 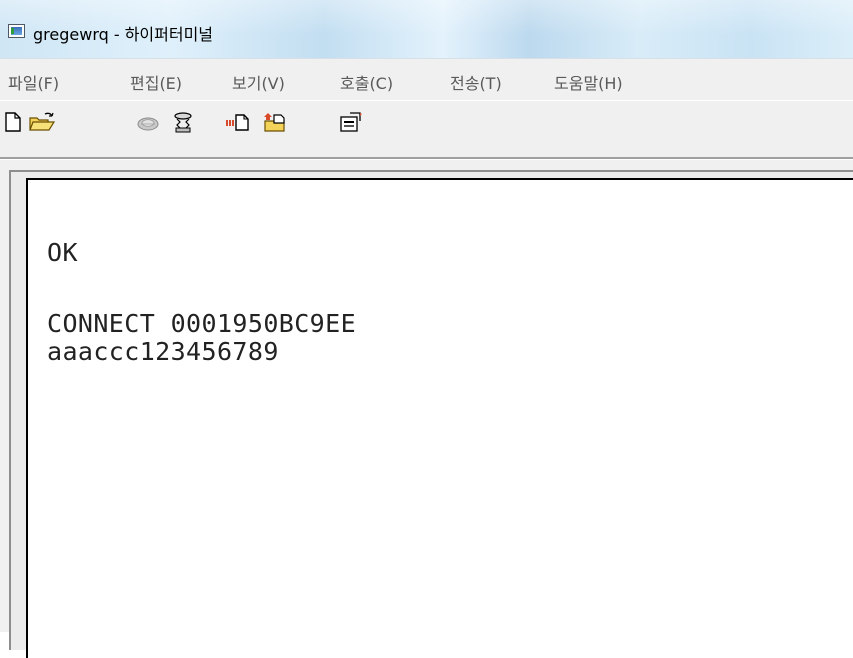 What do you see at coordinates (275, 122) in the screenshot?
I see `receive-file-icon` at bounding box center [275, 122].